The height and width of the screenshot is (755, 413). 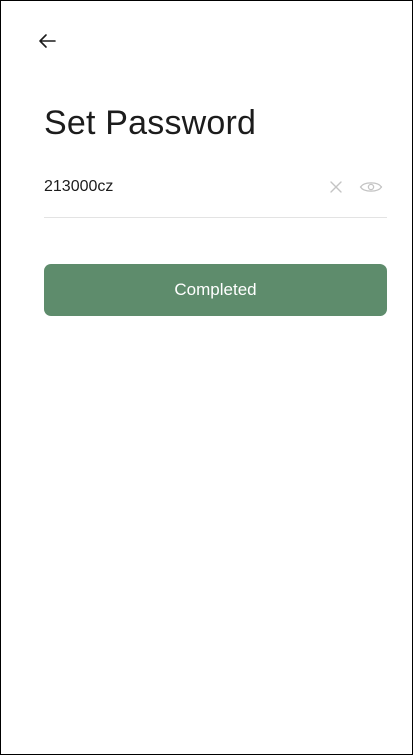 I want to click on password-field, so click(x=215, y=187).